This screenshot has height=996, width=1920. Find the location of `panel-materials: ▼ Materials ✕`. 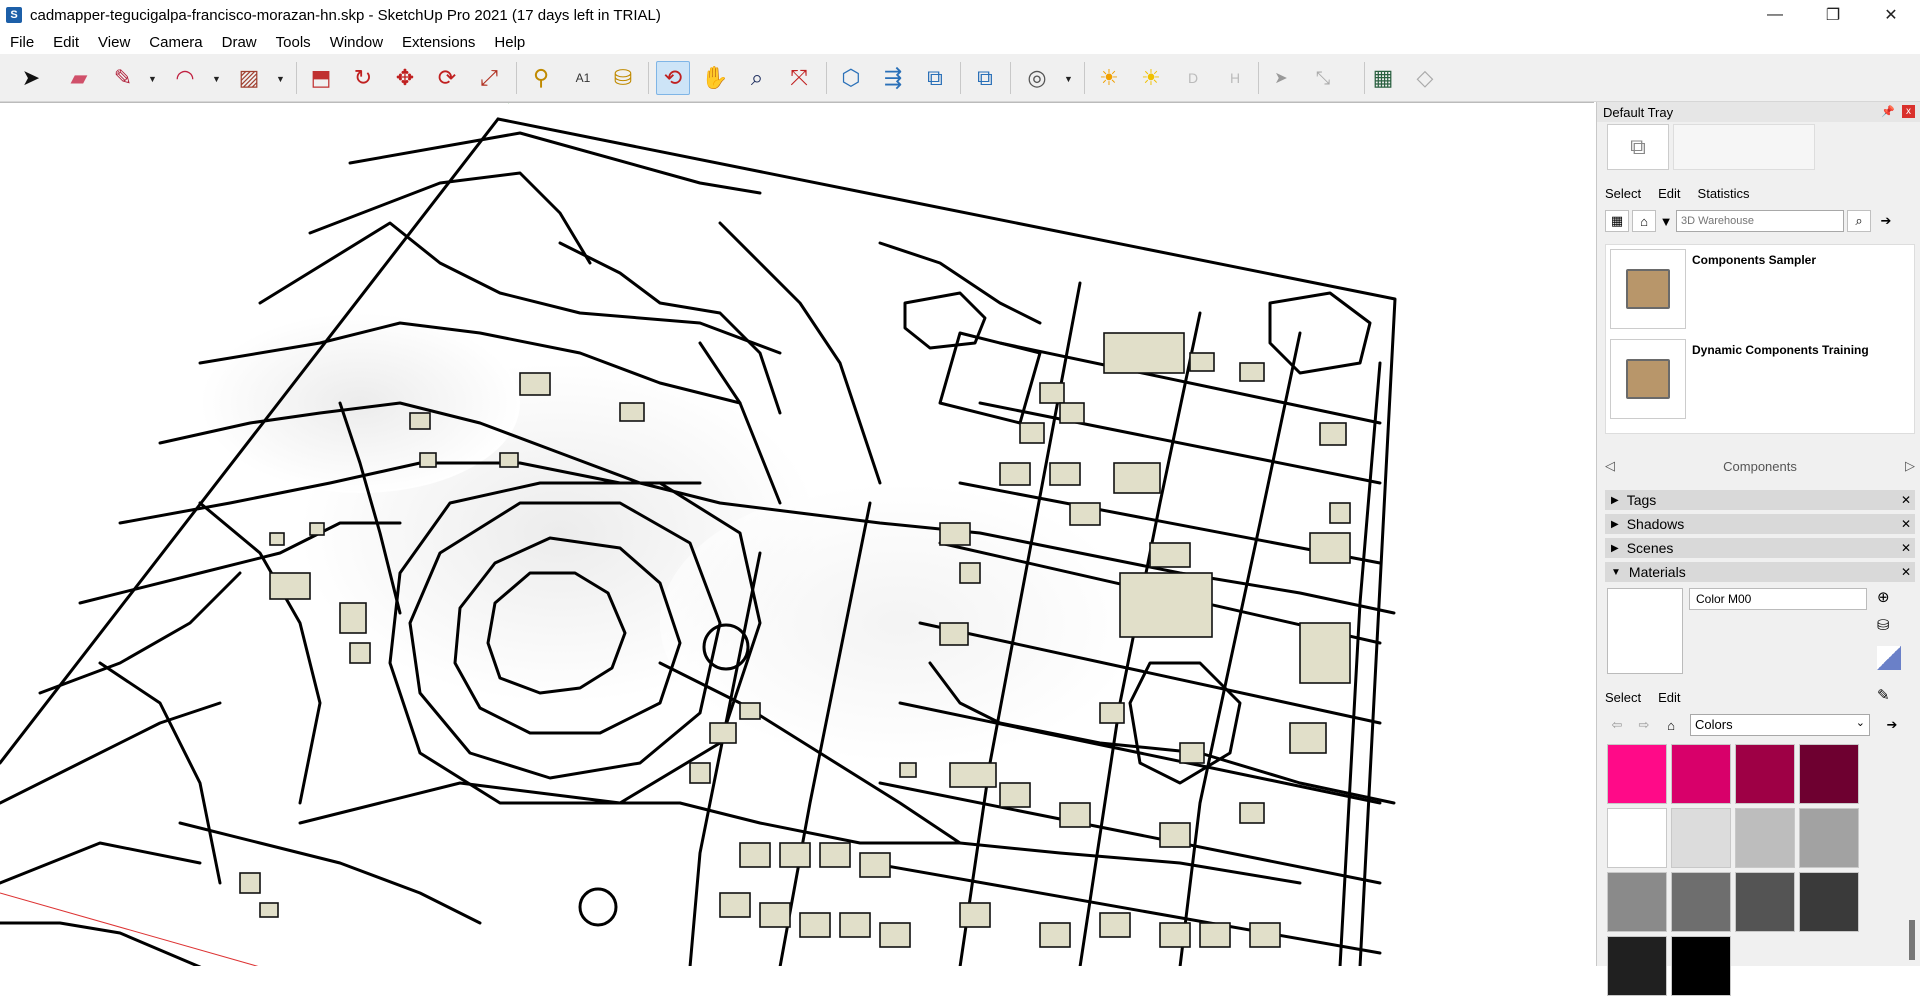

panel-materials: ▼ Materials ✕ is located at coordinates (1760, 572).